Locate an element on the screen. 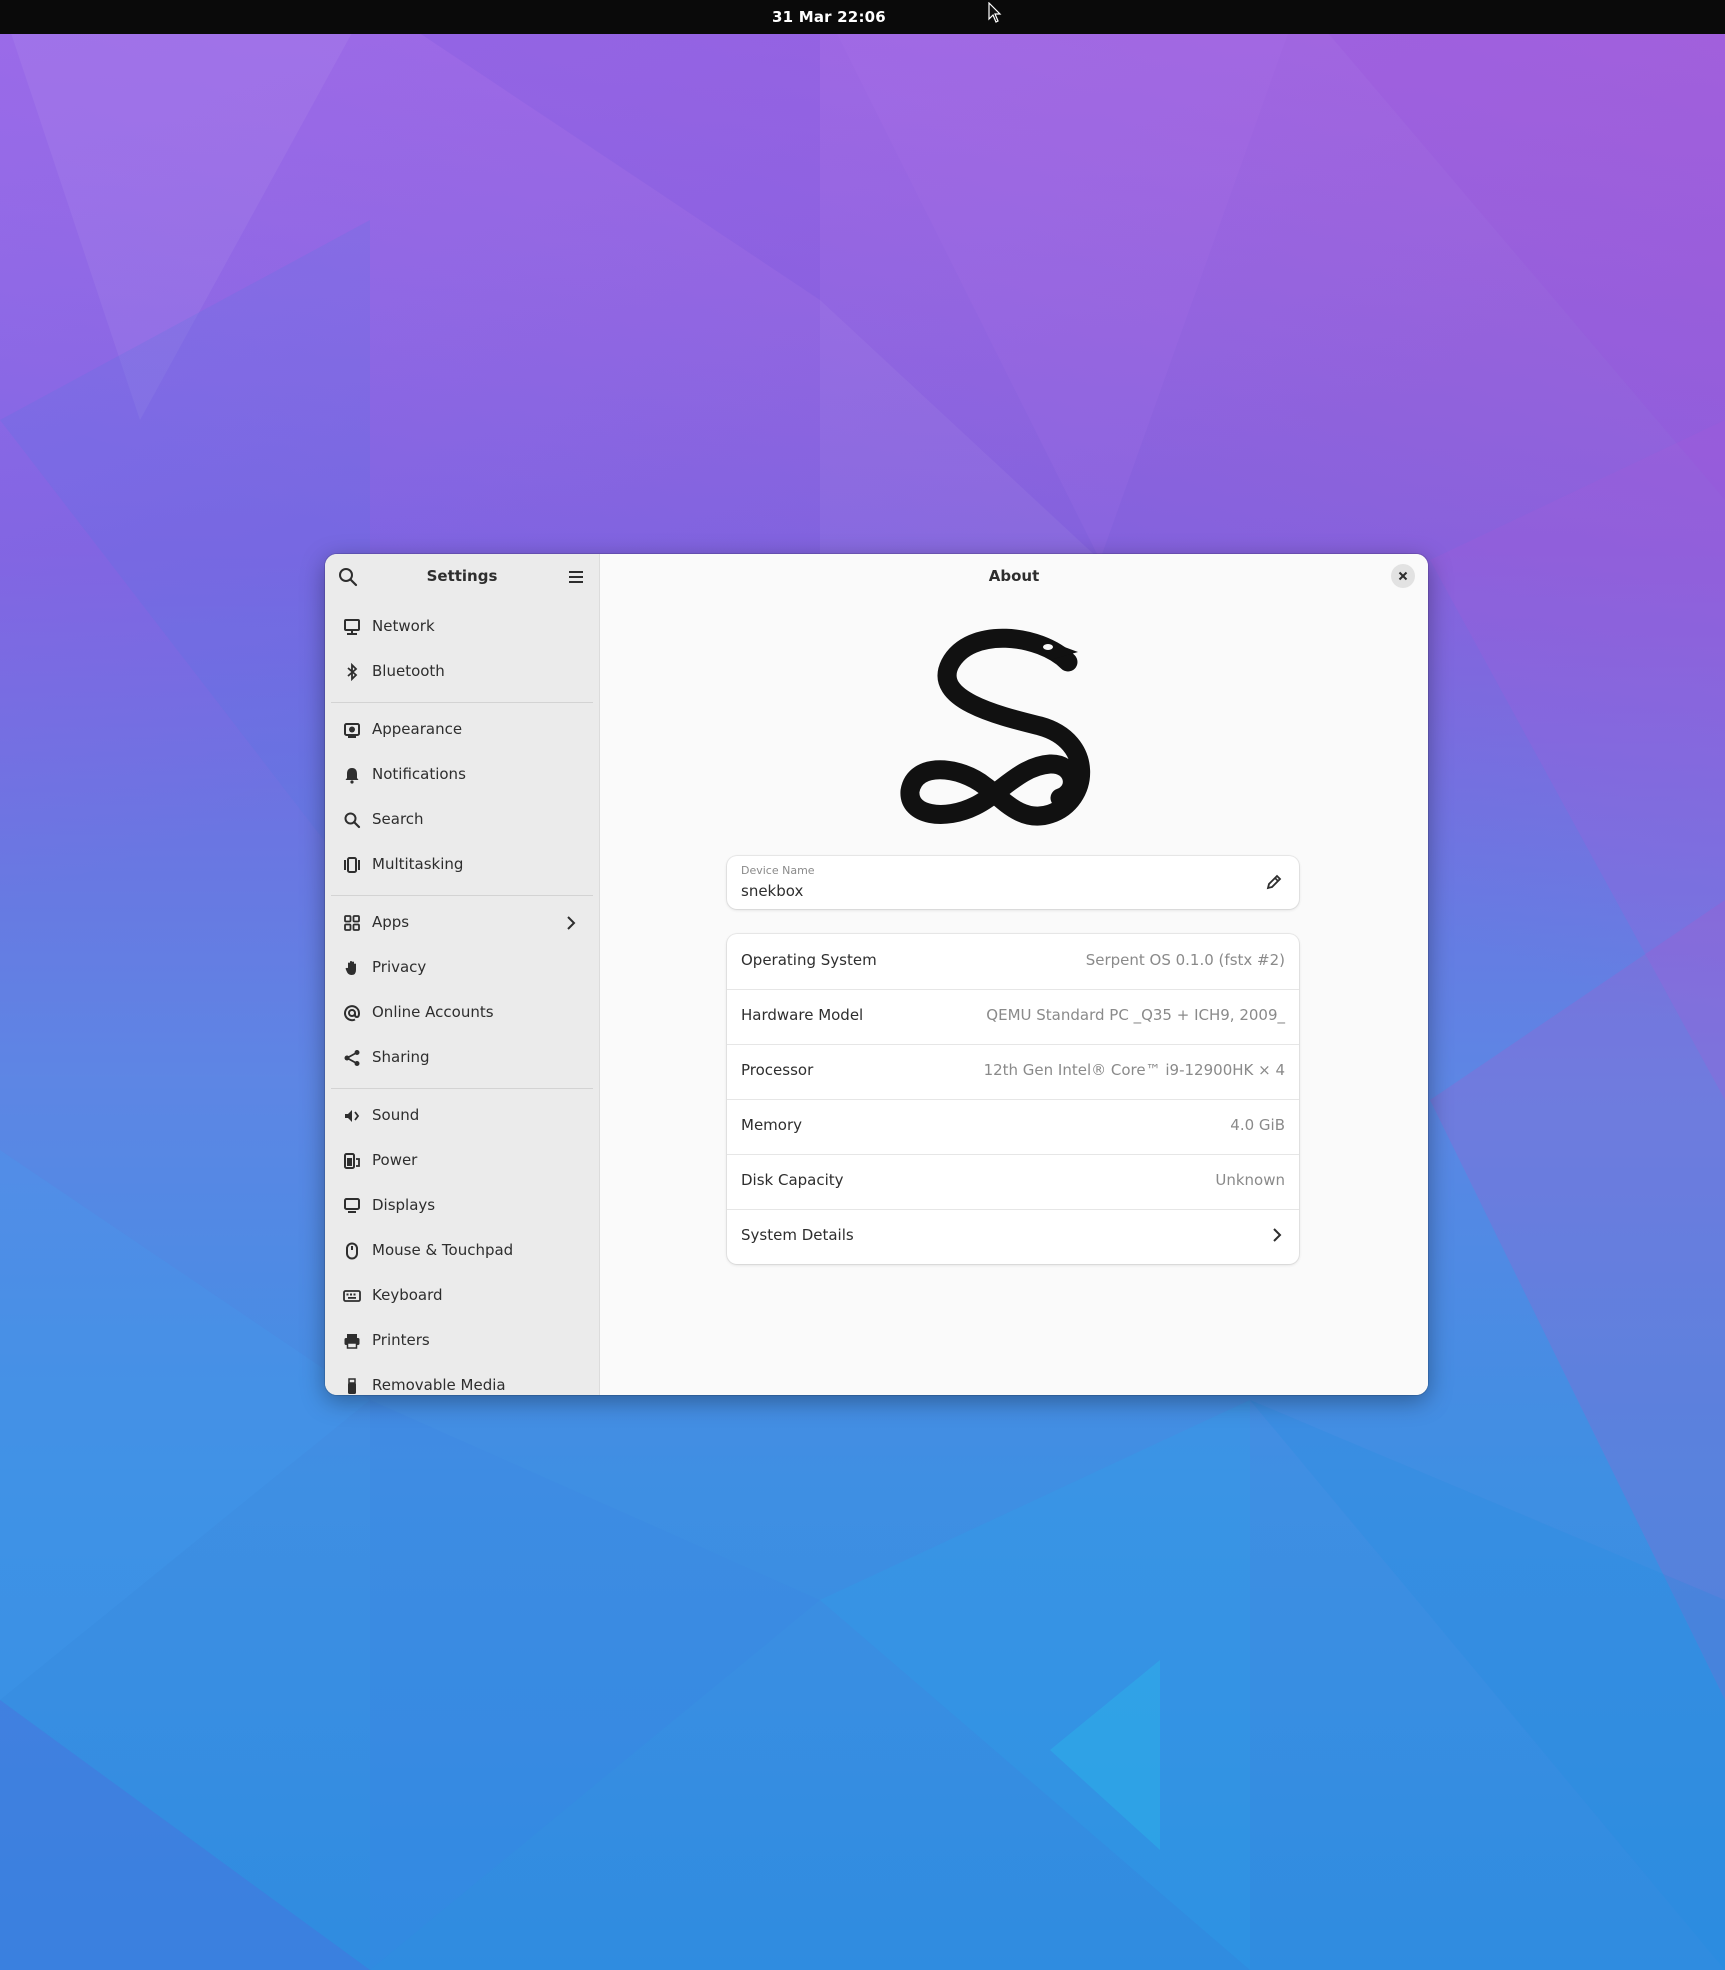  sidebar-item-label: Multitasking is located at coordinates (418, 864).